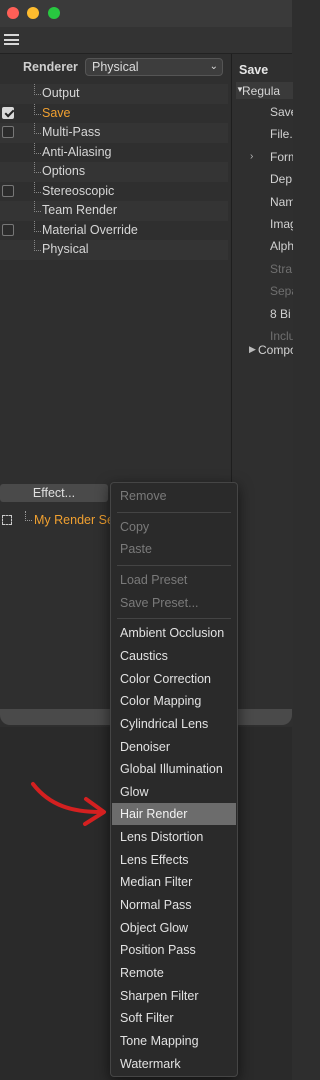 This screenshot has width=320, height=1080. What do you see at coordinates (174, 769) in the screenshot?
I see `menu-item: Global Illumination` at bounding box center [174, 769].